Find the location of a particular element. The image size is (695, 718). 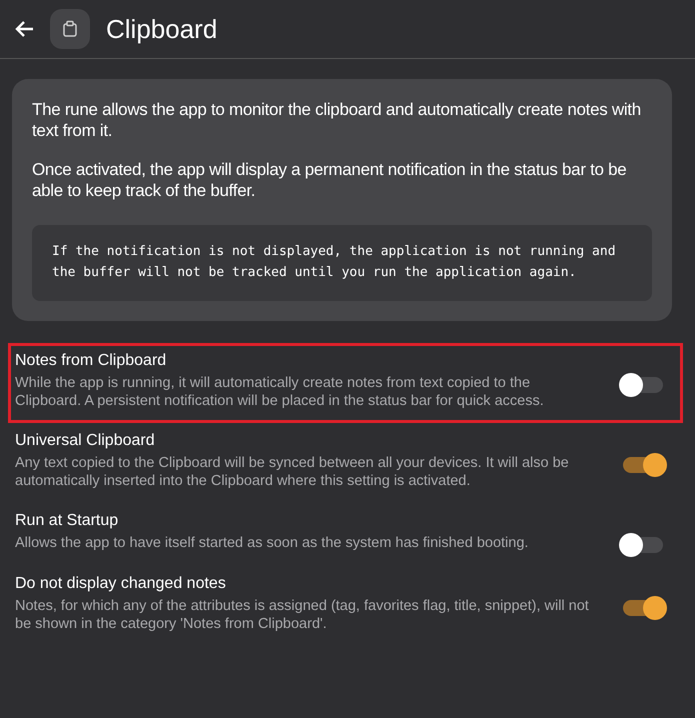

code-note: If the notification is not displayed, the application is not running and the buffer will not be tracked until you run the application again. is located at coordinates (334, 262).